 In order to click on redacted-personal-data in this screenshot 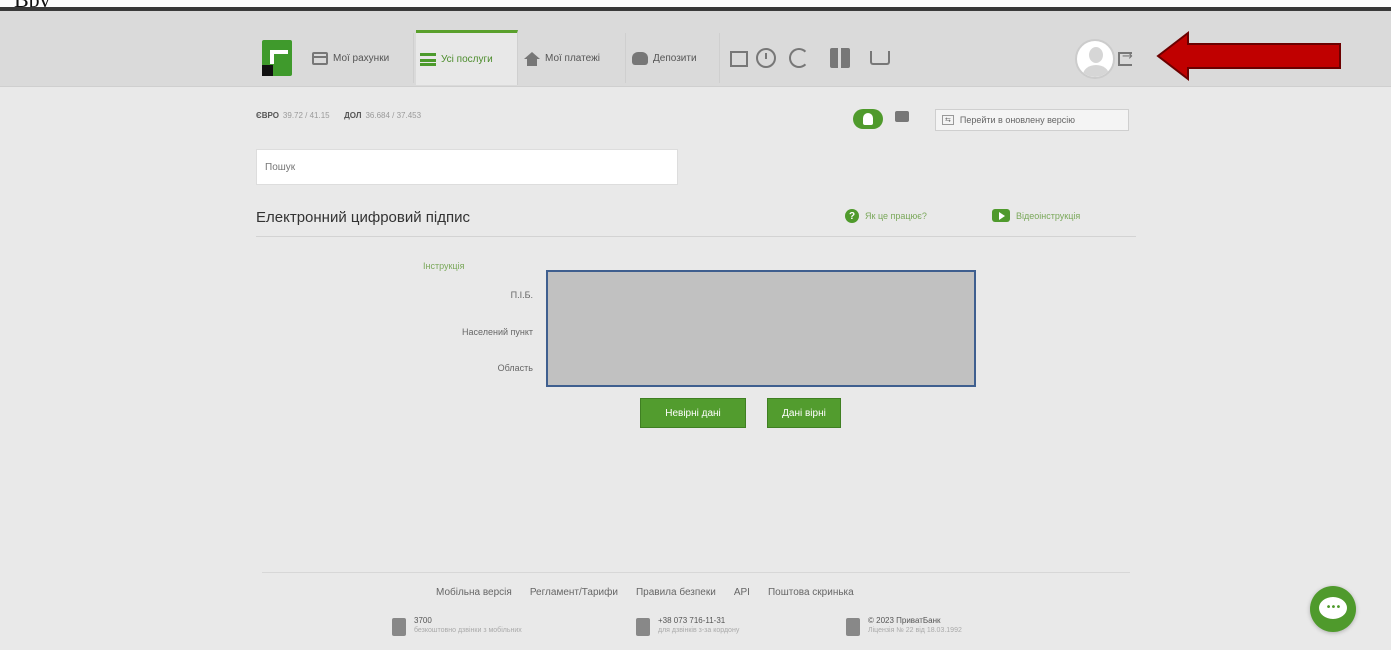, I will do `click(761, 328)`.